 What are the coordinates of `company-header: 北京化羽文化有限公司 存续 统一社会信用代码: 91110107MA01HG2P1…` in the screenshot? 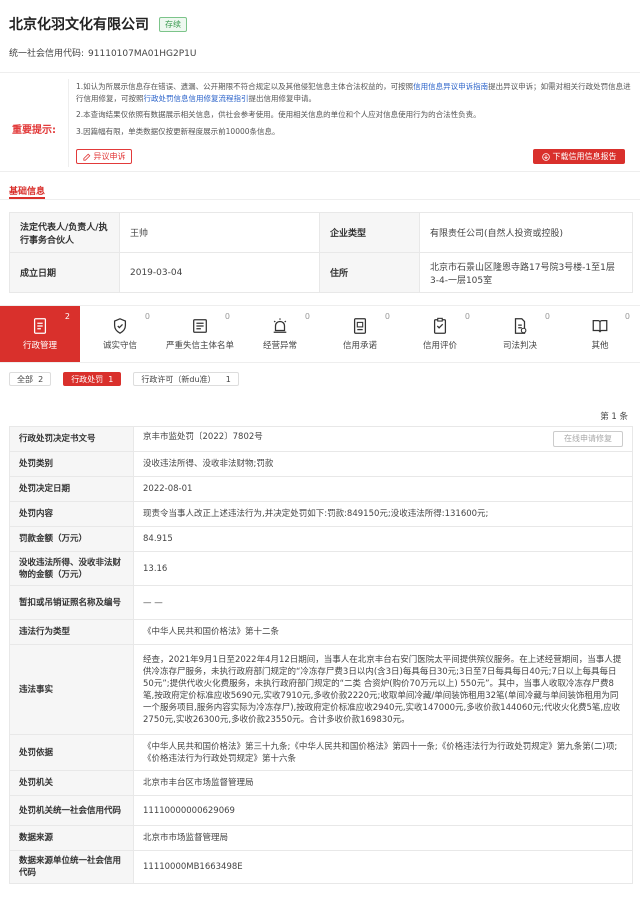 It's located at (320, 35).